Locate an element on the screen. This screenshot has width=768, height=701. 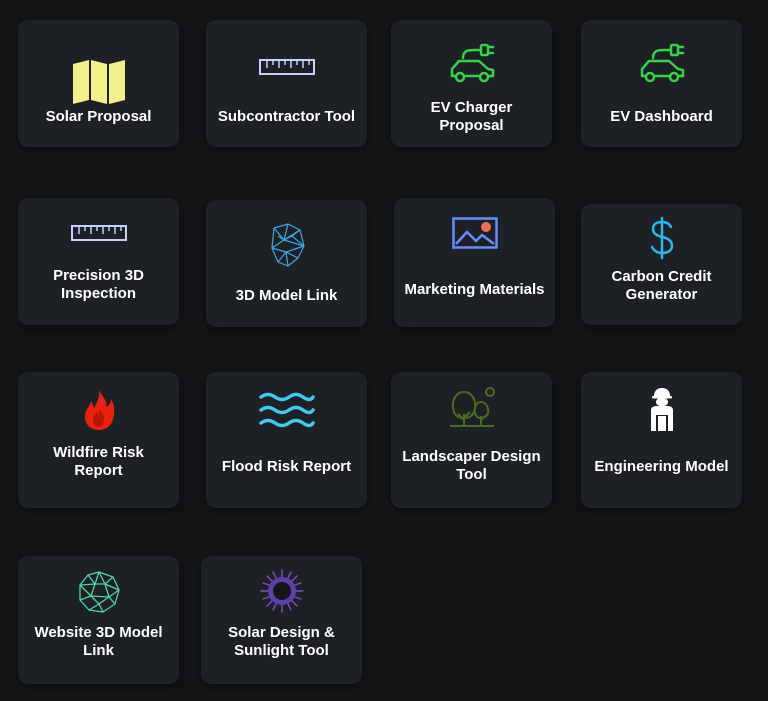
map-icon is located at coordinates (98, 82).